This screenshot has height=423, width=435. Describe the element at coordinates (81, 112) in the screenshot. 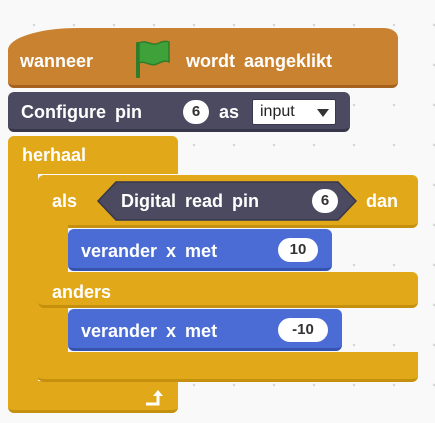

I see `configure-pin-label: Configure pin` at that location.